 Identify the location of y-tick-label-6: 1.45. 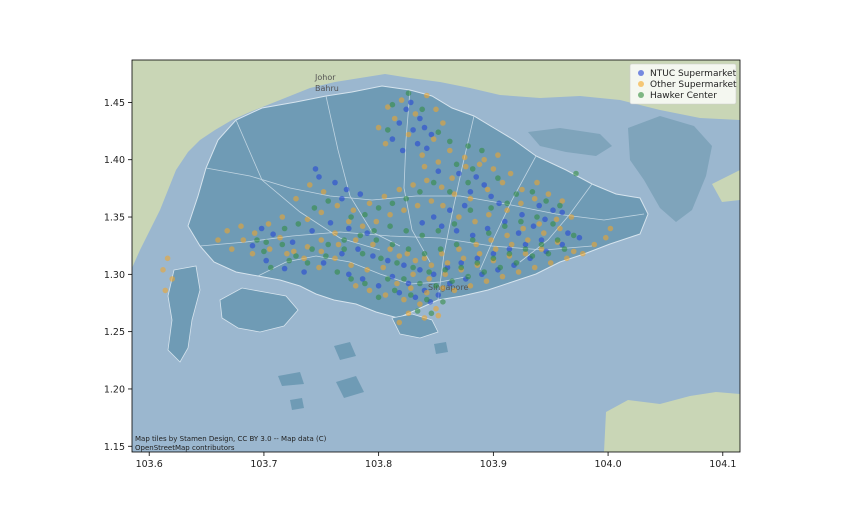
(114, 103).